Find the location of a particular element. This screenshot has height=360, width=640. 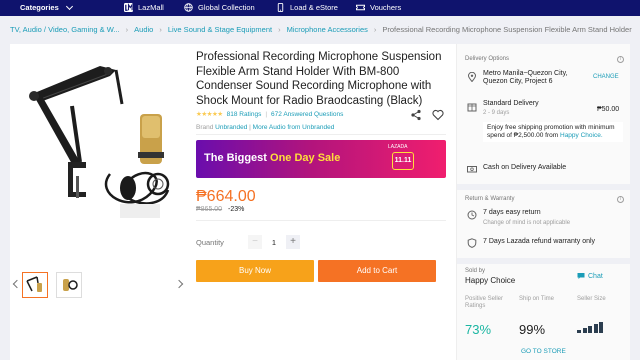

sold-by-label: Sold by is located at coordinates (475, 271).